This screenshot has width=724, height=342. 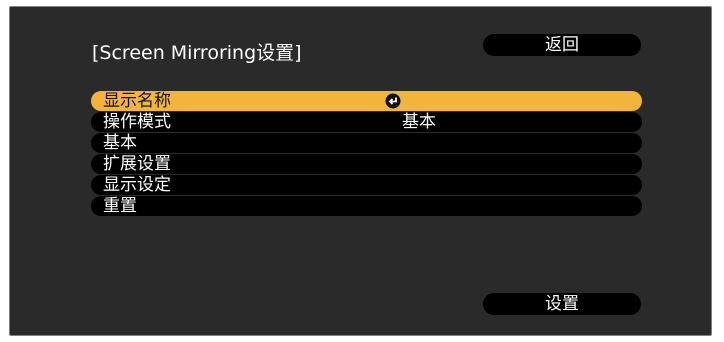 What do you see at coordinates (366, 143) in the screenshot?
I see `menu-item-basic: 基本` at bounding box center [366, 143].